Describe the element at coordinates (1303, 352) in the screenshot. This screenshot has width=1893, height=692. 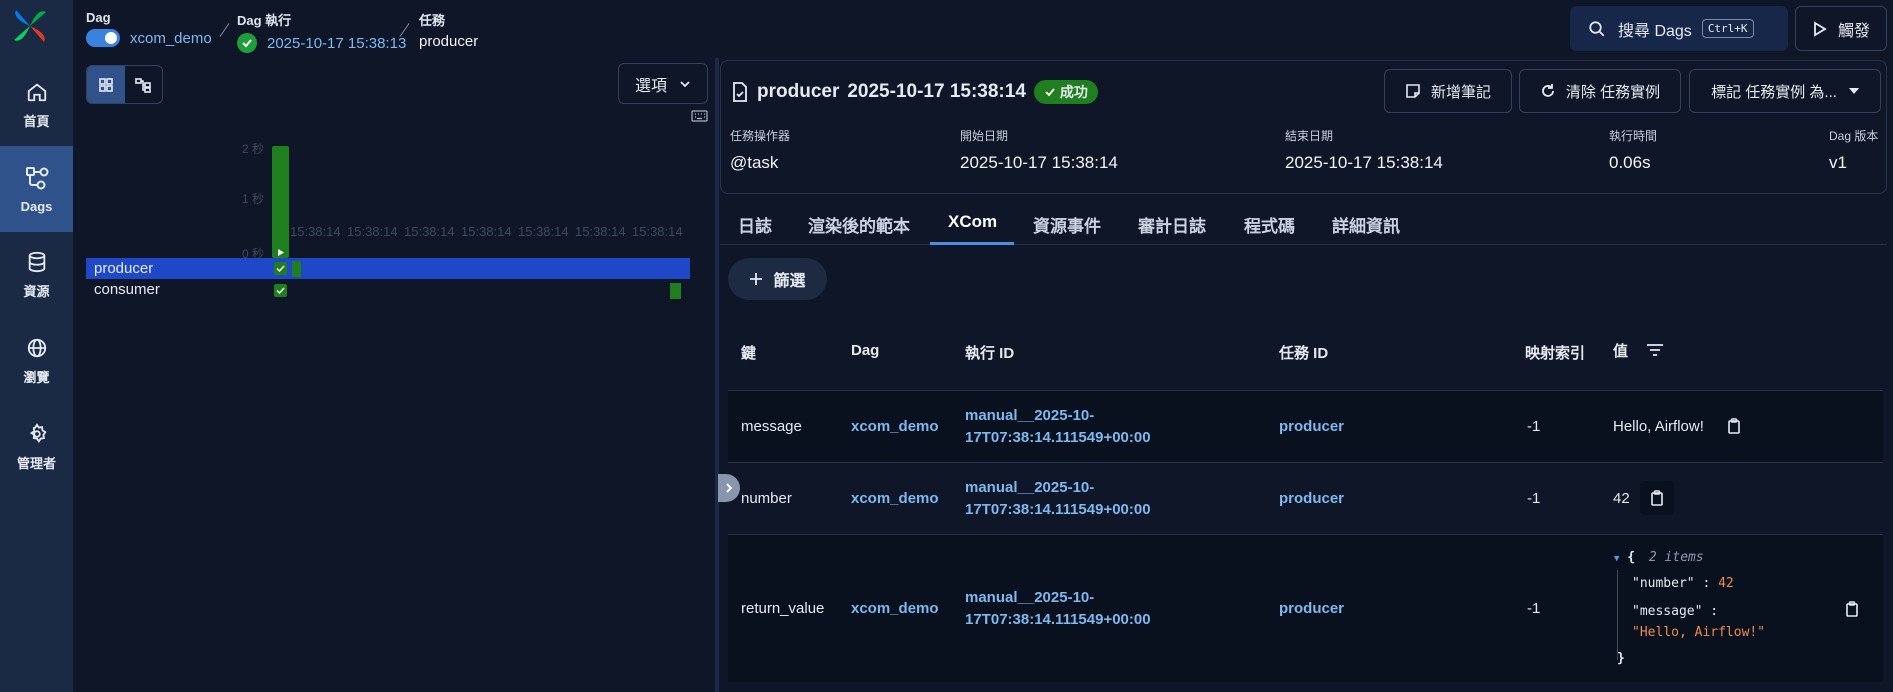
I see `col-task-id: 任務 ID` at that location.